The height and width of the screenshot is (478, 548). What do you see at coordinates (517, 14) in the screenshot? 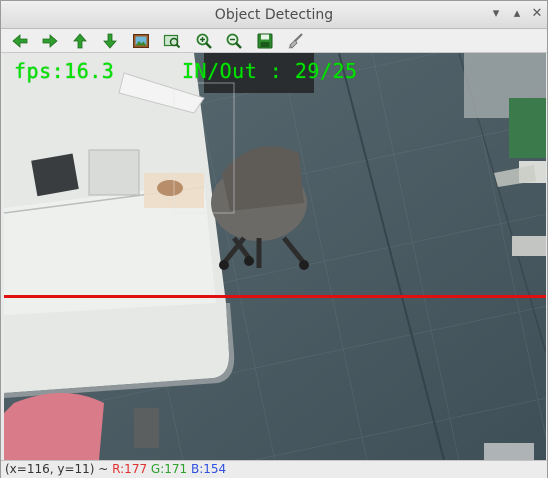
I see `chevron-up-icon: ▴` at bounding box center [517, 14].